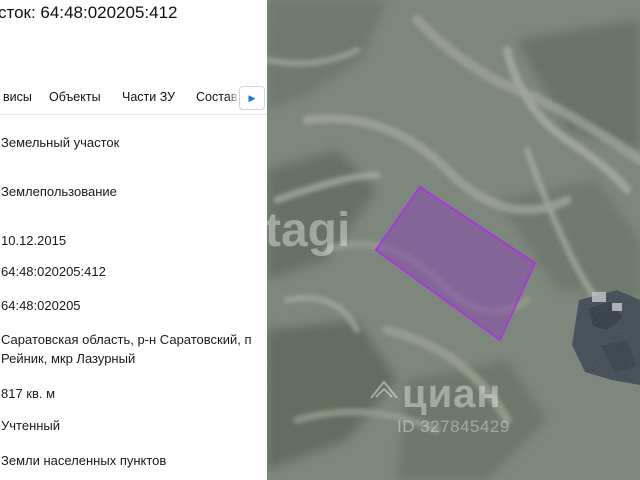 The height and width of the screenshot is (480, 640). I want to click on value-area: 817 кв. м, so click(28, 393).